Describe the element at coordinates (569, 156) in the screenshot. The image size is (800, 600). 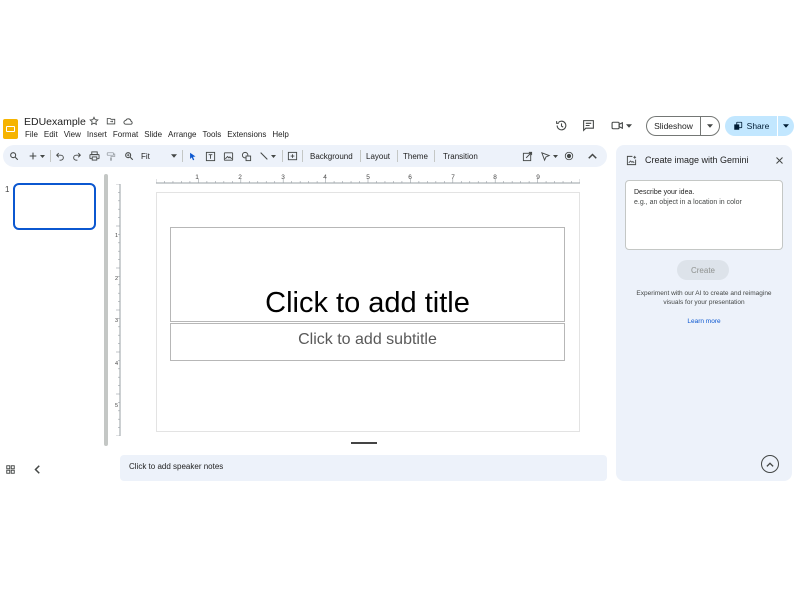
I see `record-icon` at that location.